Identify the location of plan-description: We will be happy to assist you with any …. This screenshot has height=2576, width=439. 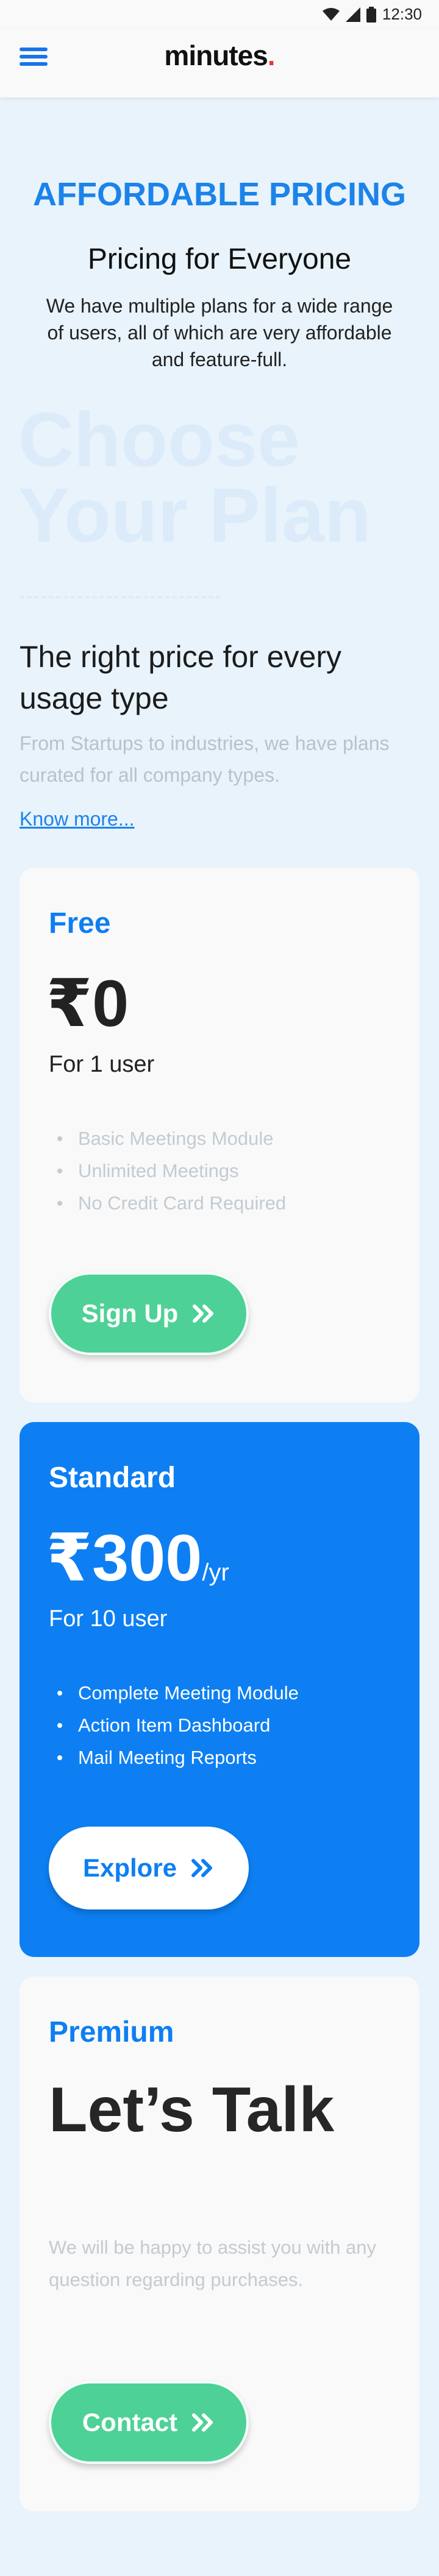
(213, 2263).